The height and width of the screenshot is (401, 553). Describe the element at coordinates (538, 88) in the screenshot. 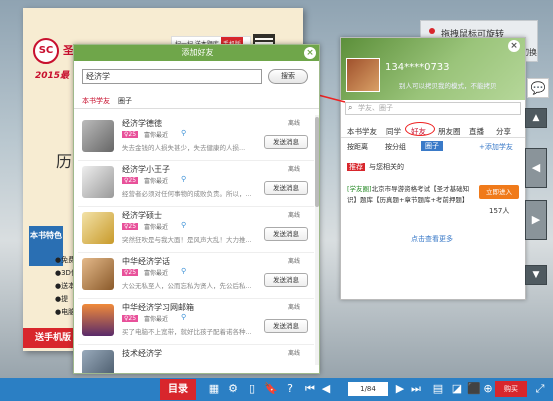

I see `chat-icon: 💬` at that location.